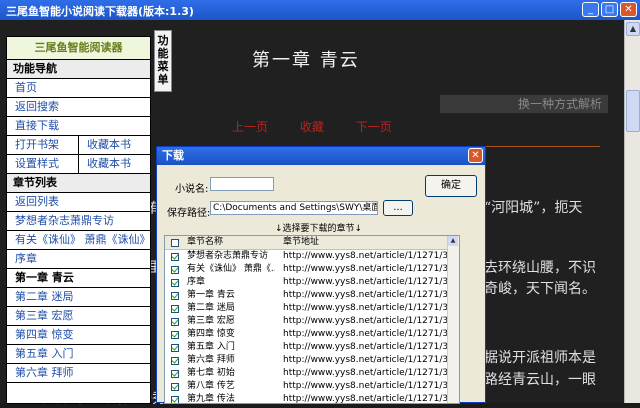 The height and width of the screenshot is (408, 640). What do you see at coordinates (632, 211) in the screenshot?
I see `reader-scrollbar: ▲` at bounding box center [632, 211].